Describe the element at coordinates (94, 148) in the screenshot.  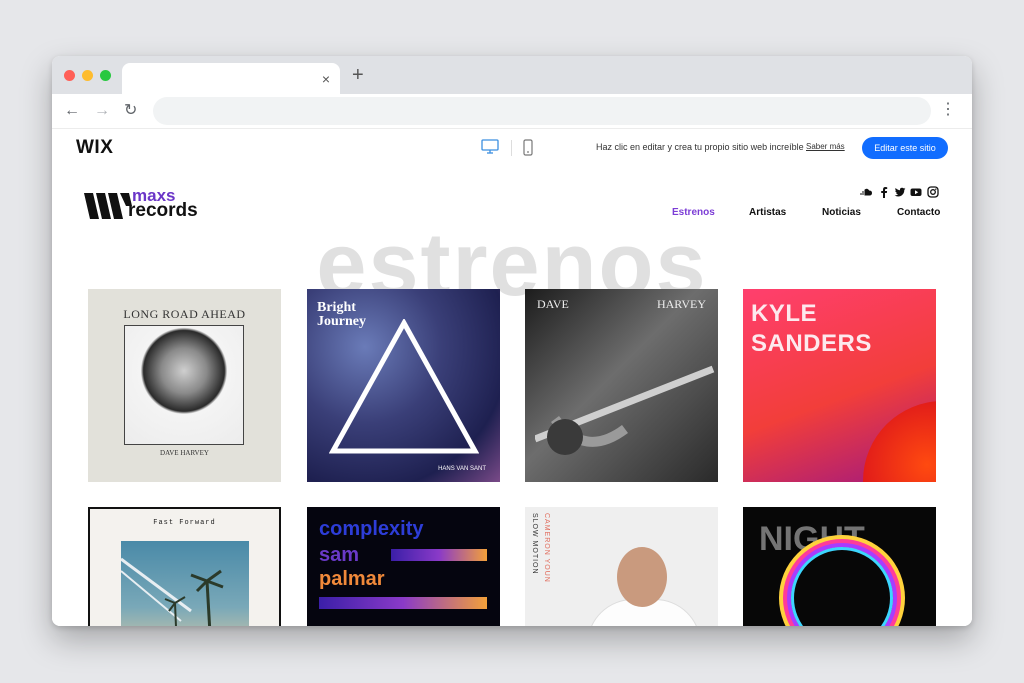
I see `wix-logo: WIX` at that location.